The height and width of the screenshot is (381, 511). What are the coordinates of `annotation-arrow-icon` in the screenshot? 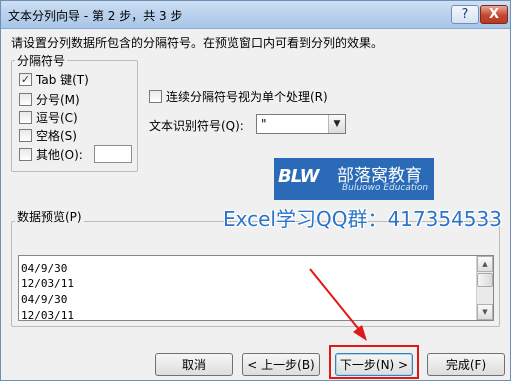 It's located at (338, 304).